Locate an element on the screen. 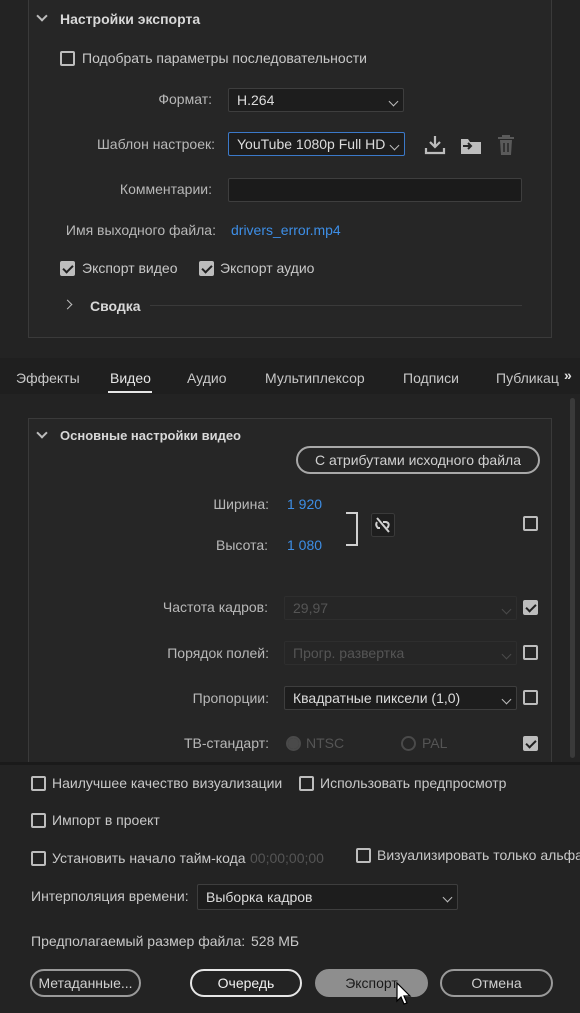  match-sequence-checkbox is located at coordinates (67, 58).